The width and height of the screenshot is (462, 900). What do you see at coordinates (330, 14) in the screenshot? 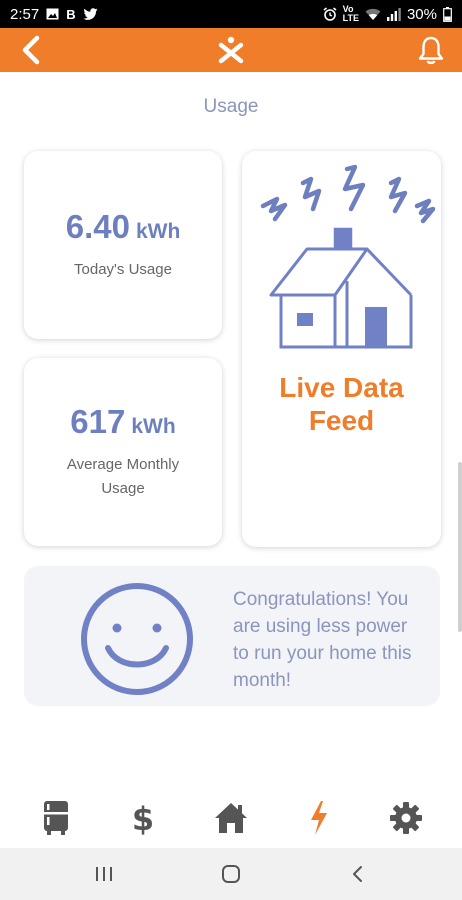
I see `alarm-icon` at bounding box center [330, 14].